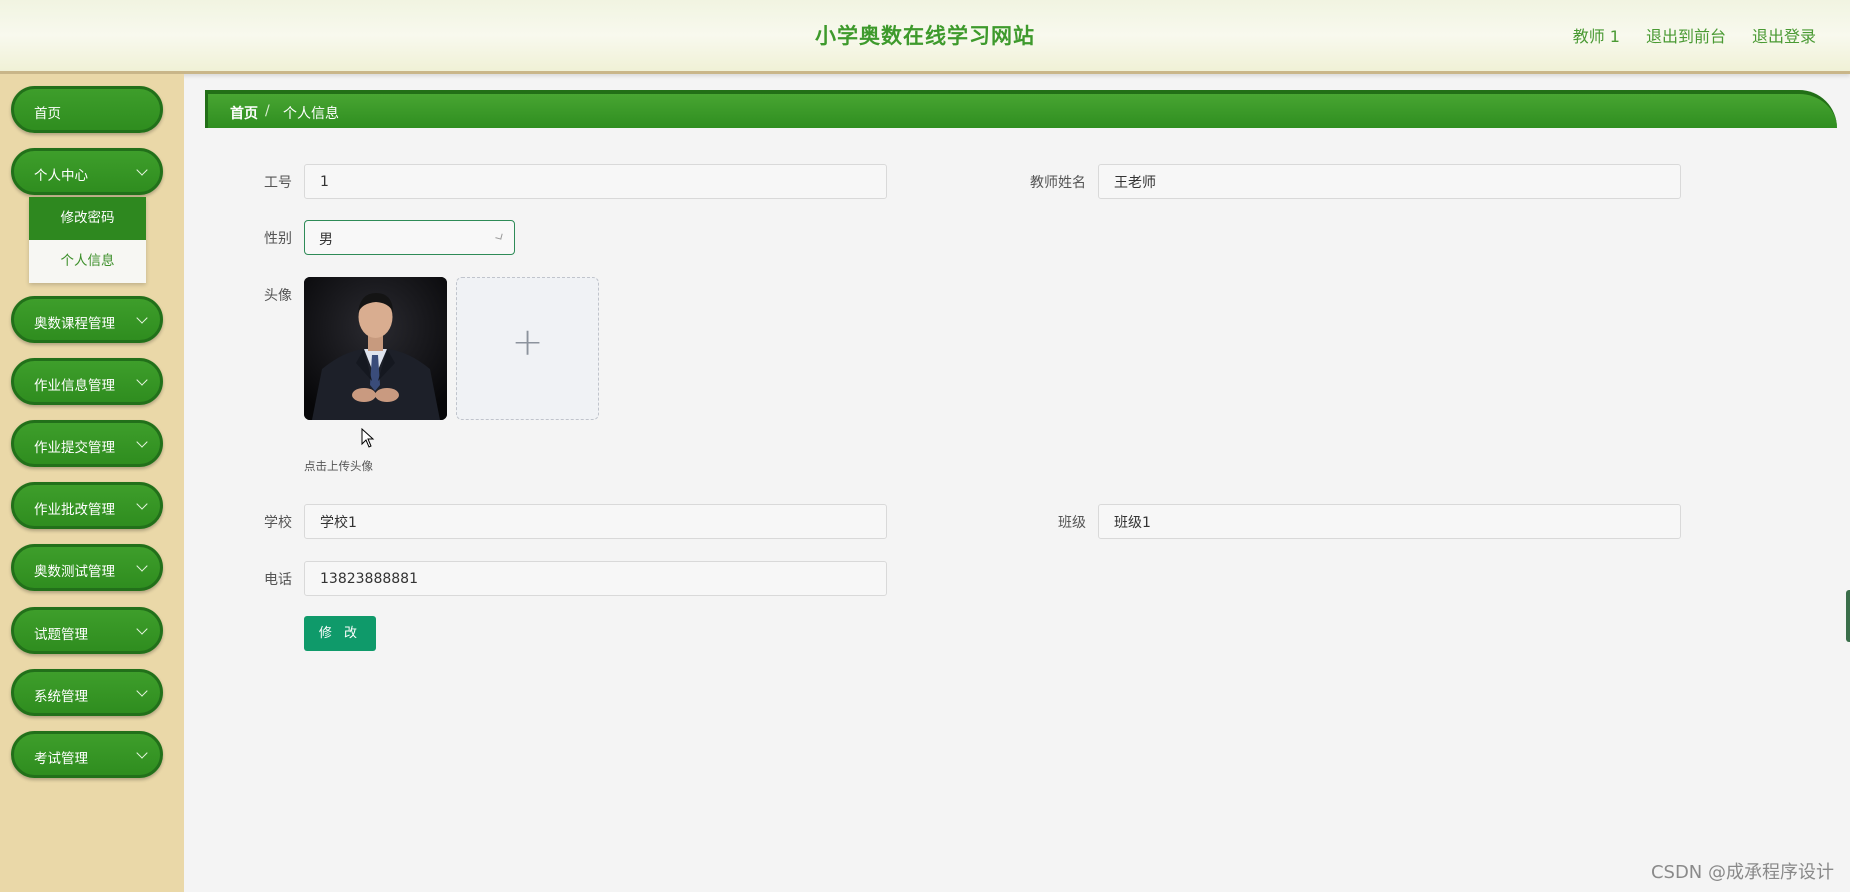 The height and width of the screenshot is (892, 1850). What do you see at coordinates (1389, 181) in the screenshot?
I see `teacher-name-field` at bounding box center [1389, 181].